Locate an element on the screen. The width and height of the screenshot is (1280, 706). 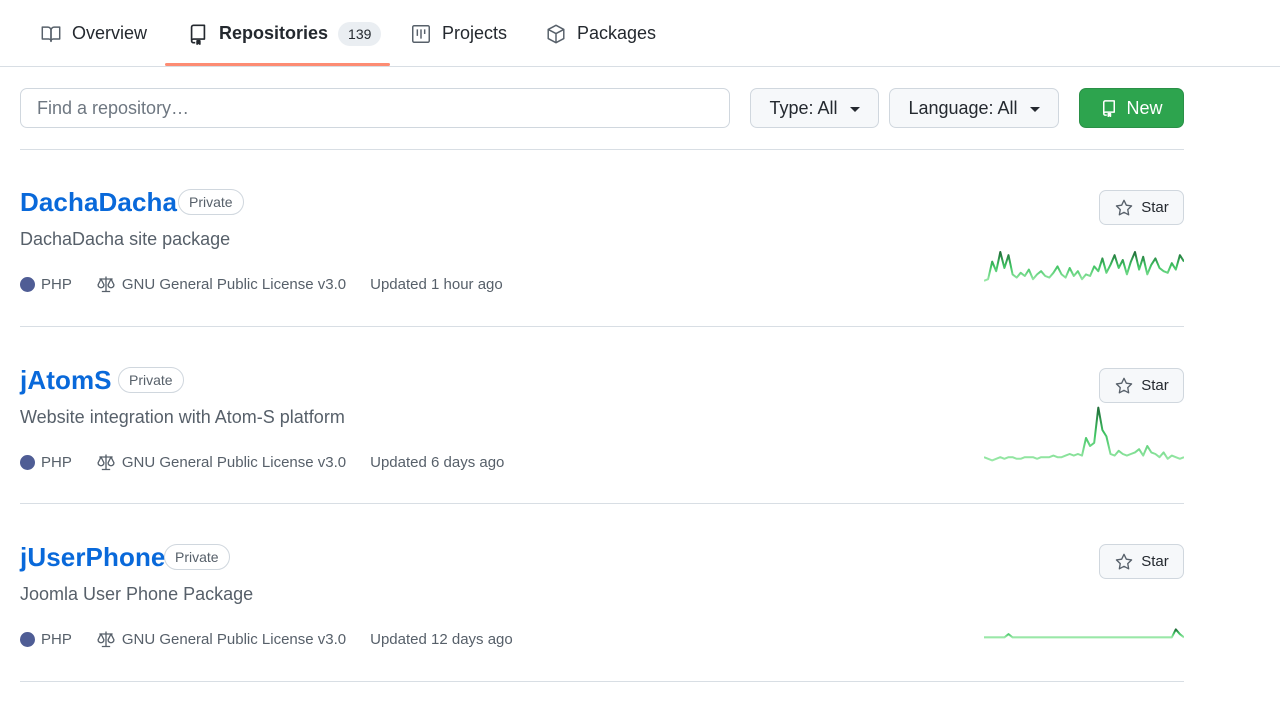
new-button-label: New is located at coordinates (1144, 107).